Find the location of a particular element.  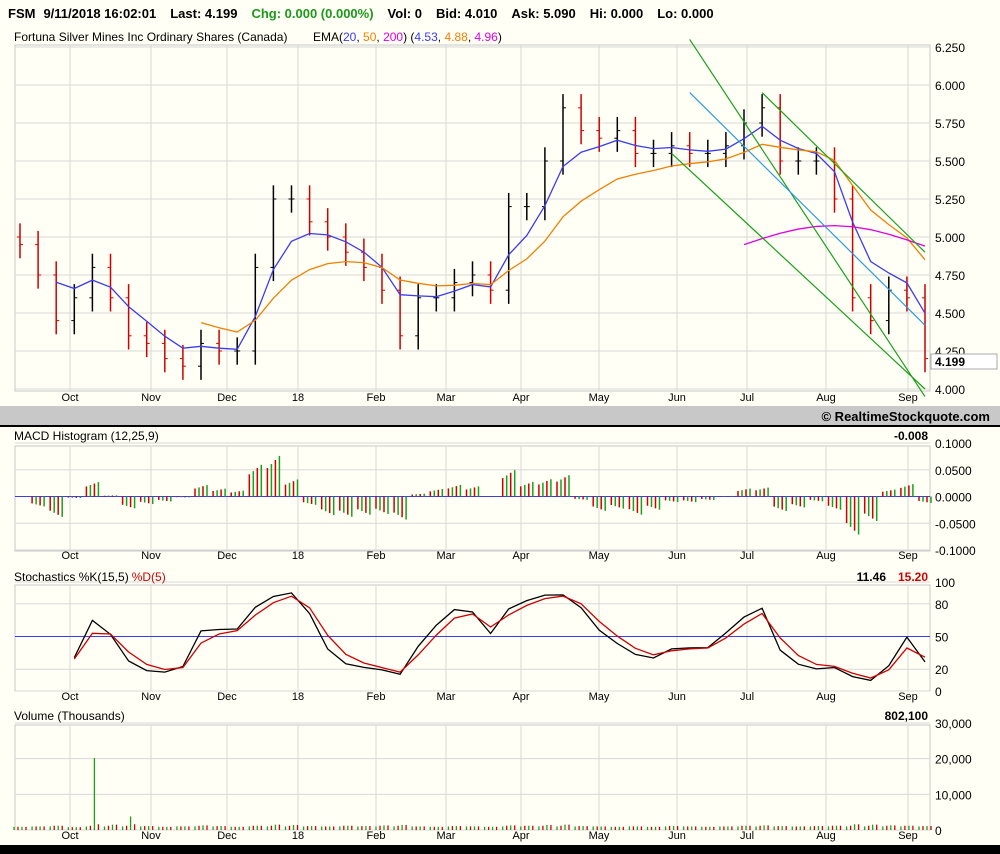

y-tick-label: 20 is located at coordinates (942, 670).